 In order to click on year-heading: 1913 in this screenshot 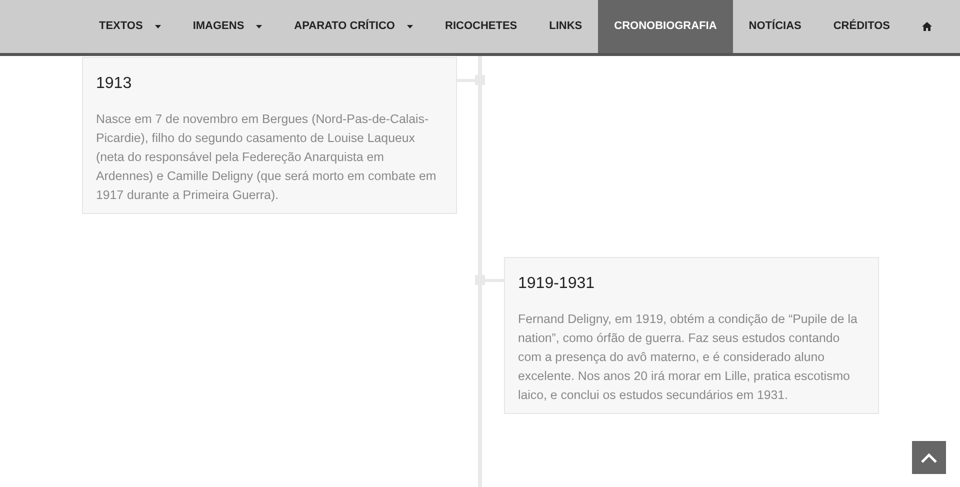, I will do `click(114, 84)`.